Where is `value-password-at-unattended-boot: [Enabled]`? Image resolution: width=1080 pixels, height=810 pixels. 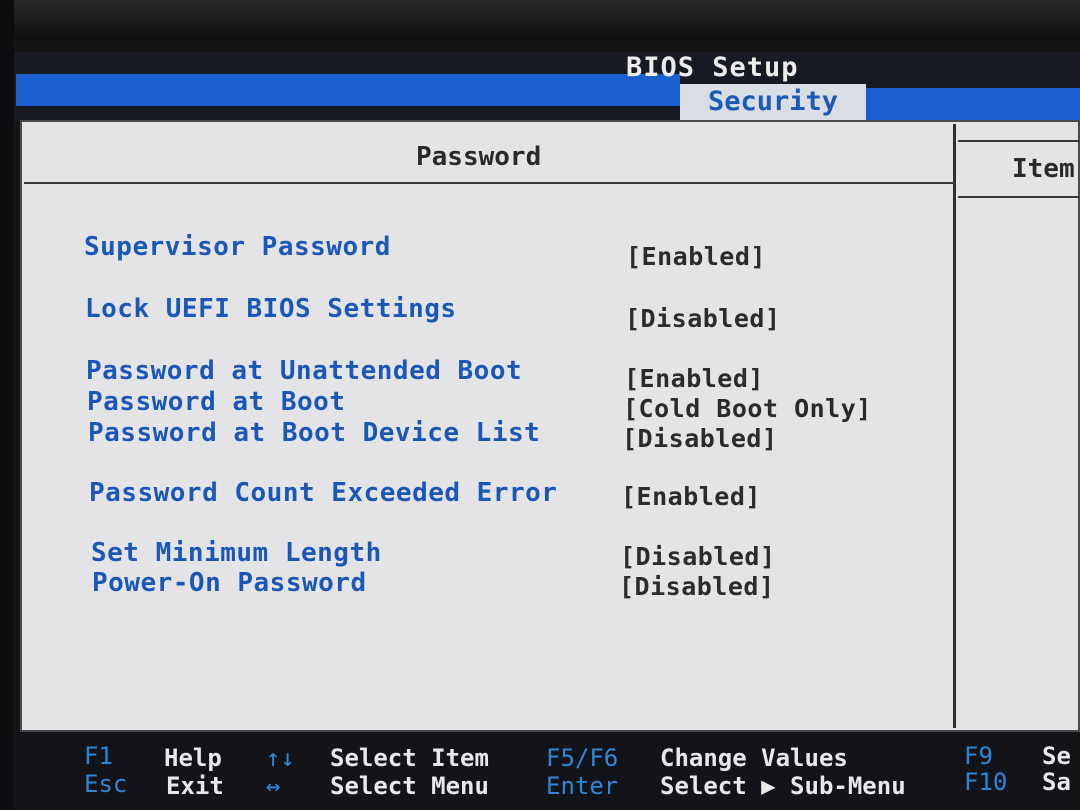 value-password-at-unattended-boot: [Enabled] is located at coordinates (694, 378).